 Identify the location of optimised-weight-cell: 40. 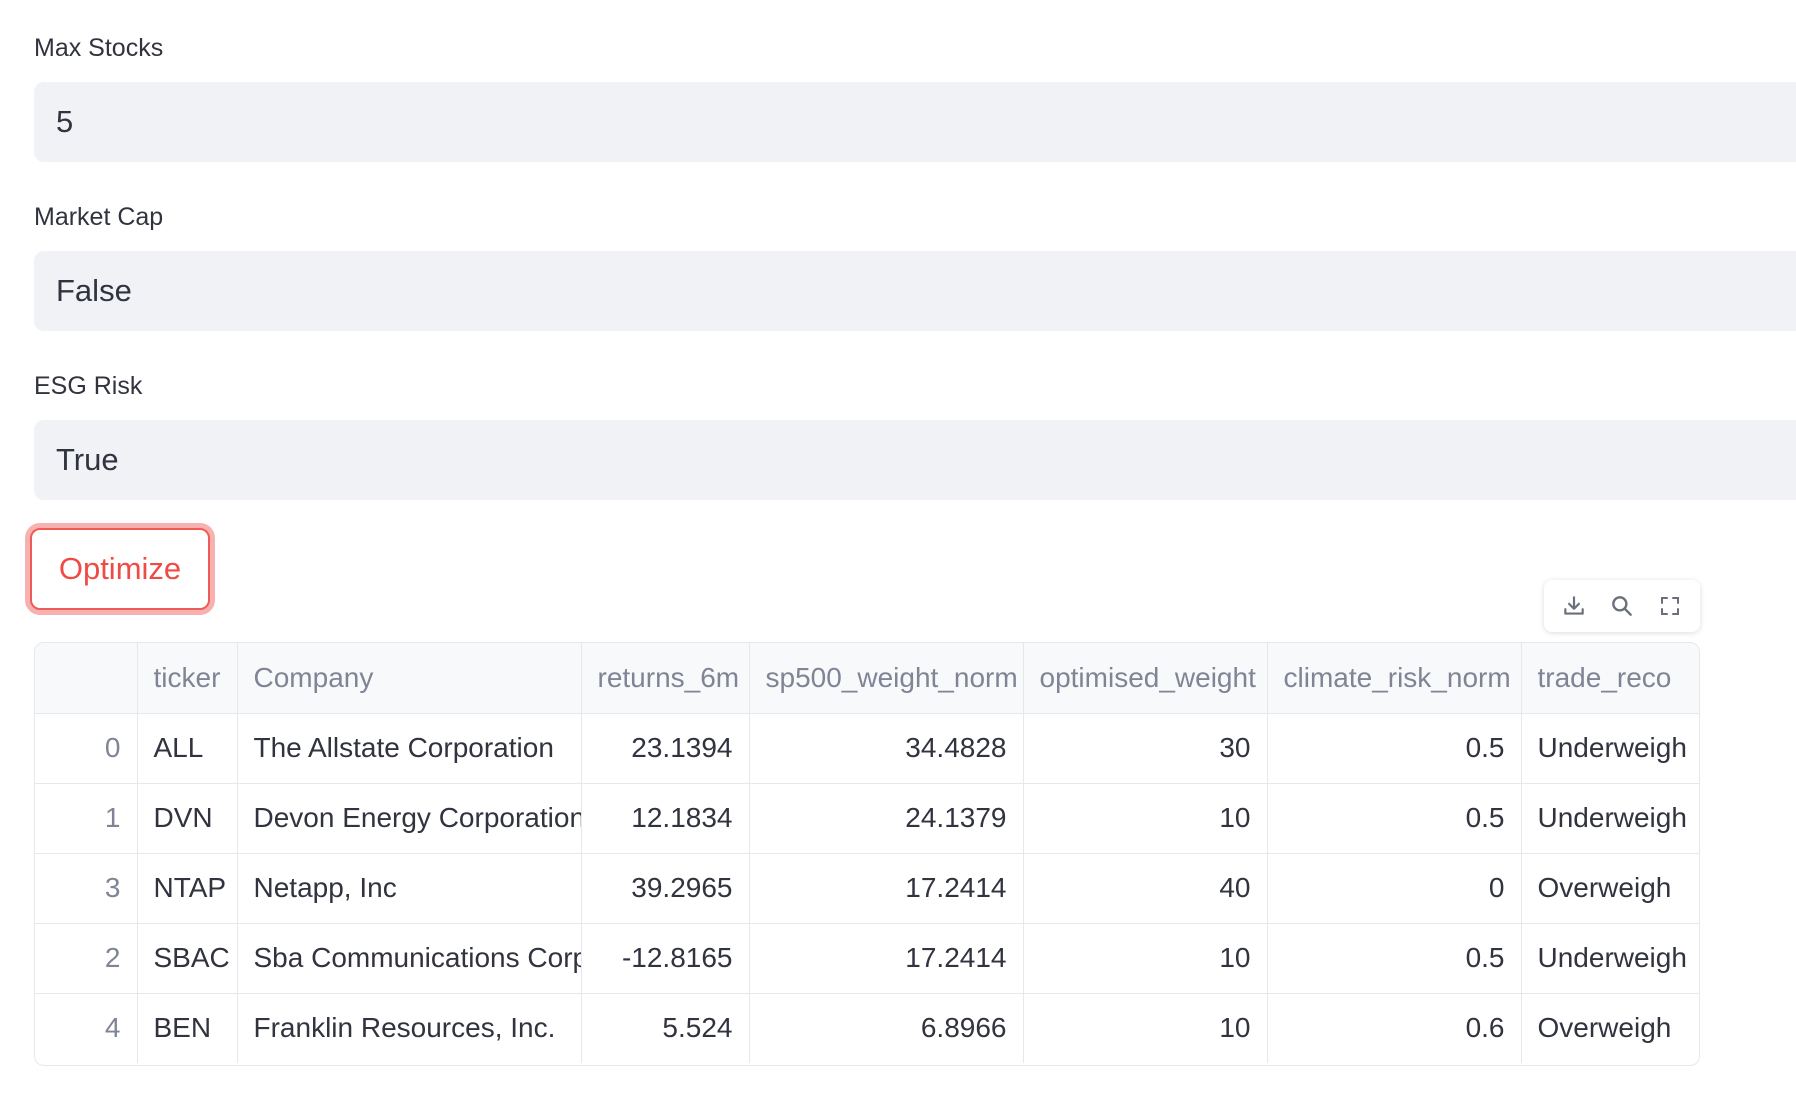
(1145, 888).